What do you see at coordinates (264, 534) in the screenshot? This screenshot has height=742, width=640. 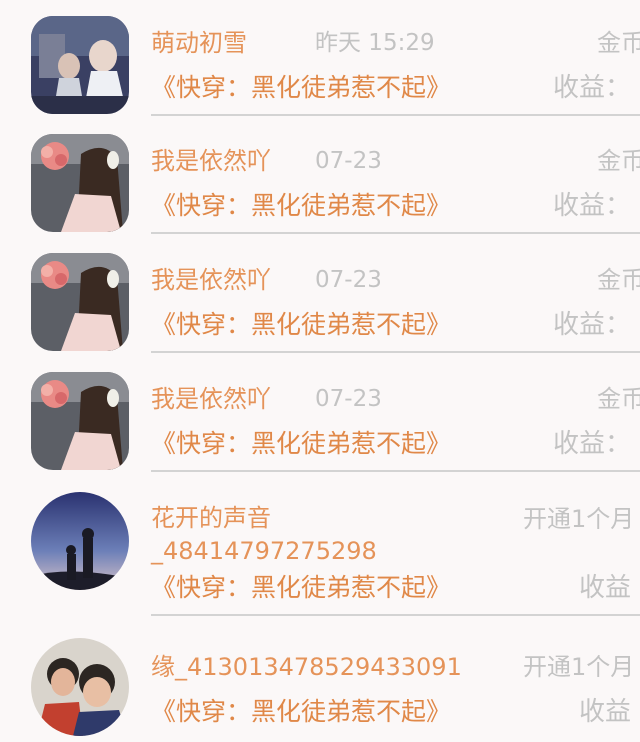 I see `user-name: 花开的声音_48414797275298` at bounding box center [264, 534].